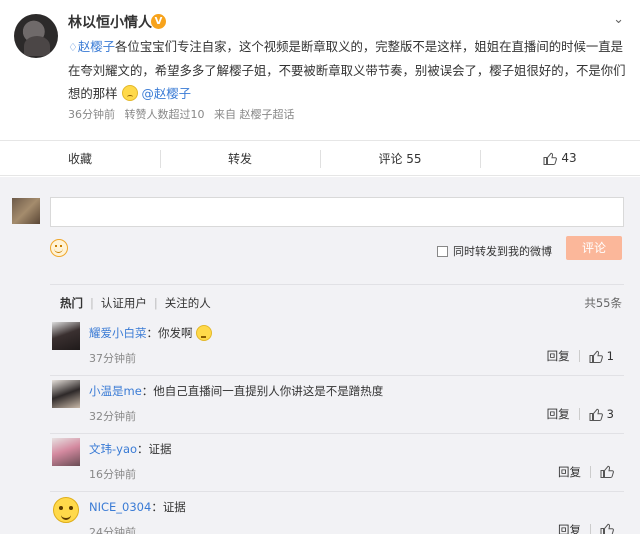 This screenshot has width=640, height=534. I want to click on comment-body: 耀爱小白菜：你发啊, so click(150, 333).